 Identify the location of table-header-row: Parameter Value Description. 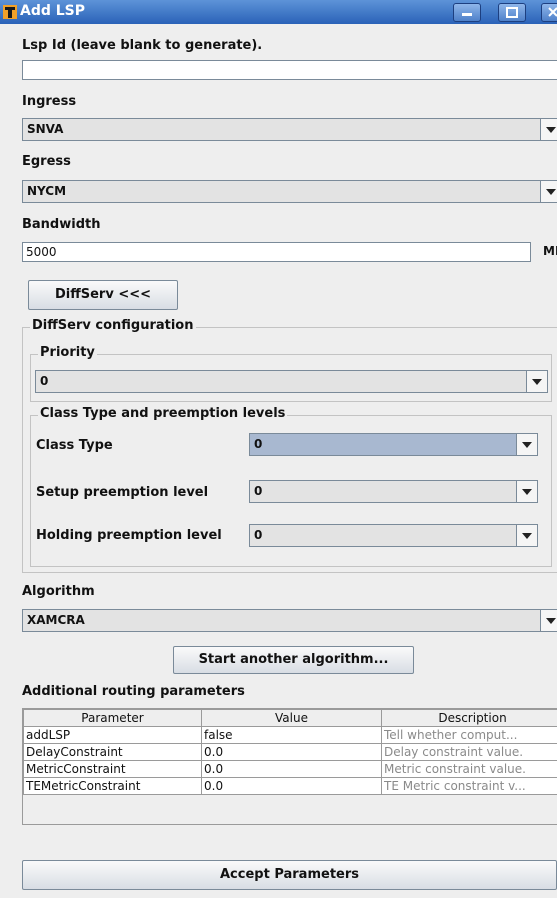
(290, 718).